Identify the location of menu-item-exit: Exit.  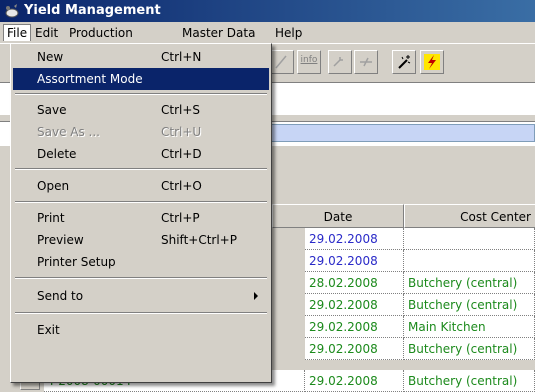
(141, 330).